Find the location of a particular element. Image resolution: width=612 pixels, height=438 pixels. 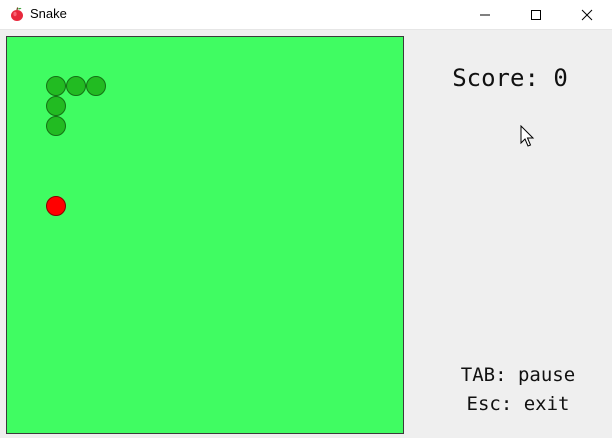

maximize-icon is located at coordinates (536, 14).